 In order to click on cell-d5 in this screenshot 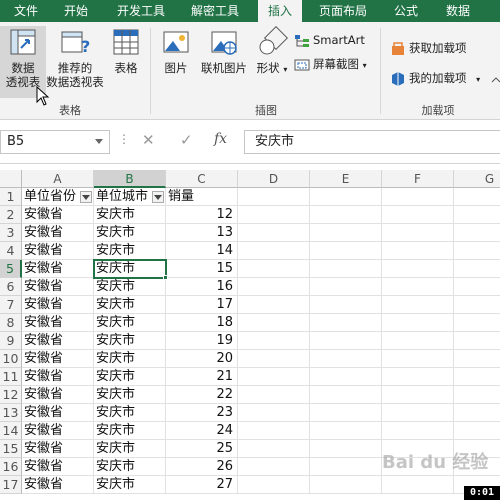, I will do `click(274, 269)`.